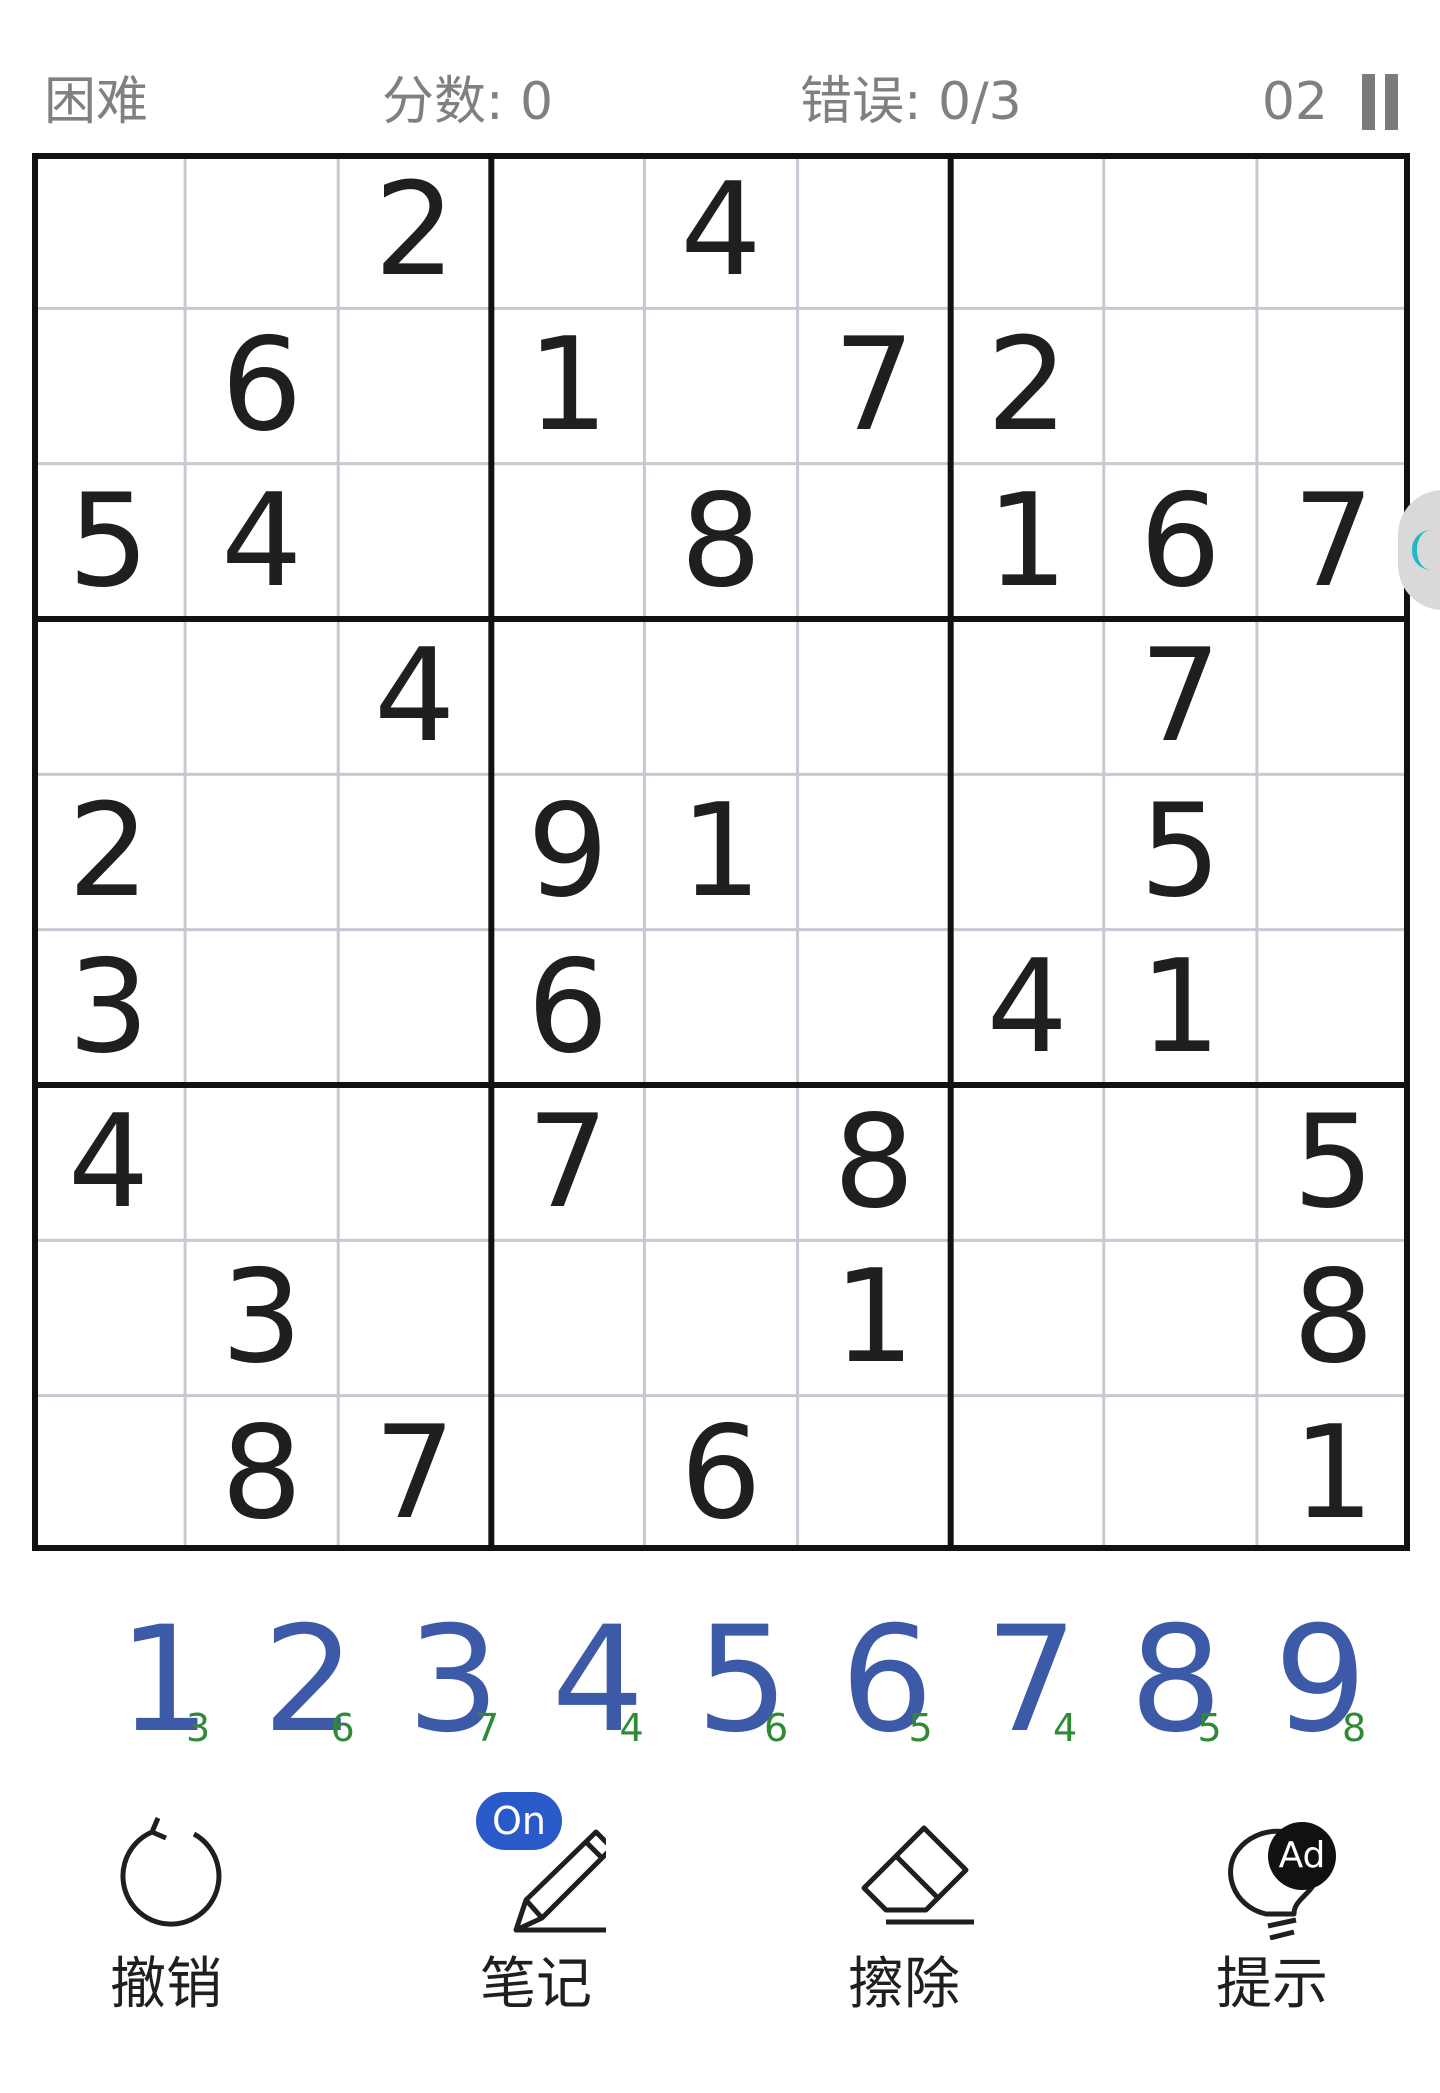  What do you see at coordinates (108, 385) in the screenshot?
I see `board-cell-r2-c1` at bounding box center [108, 385].